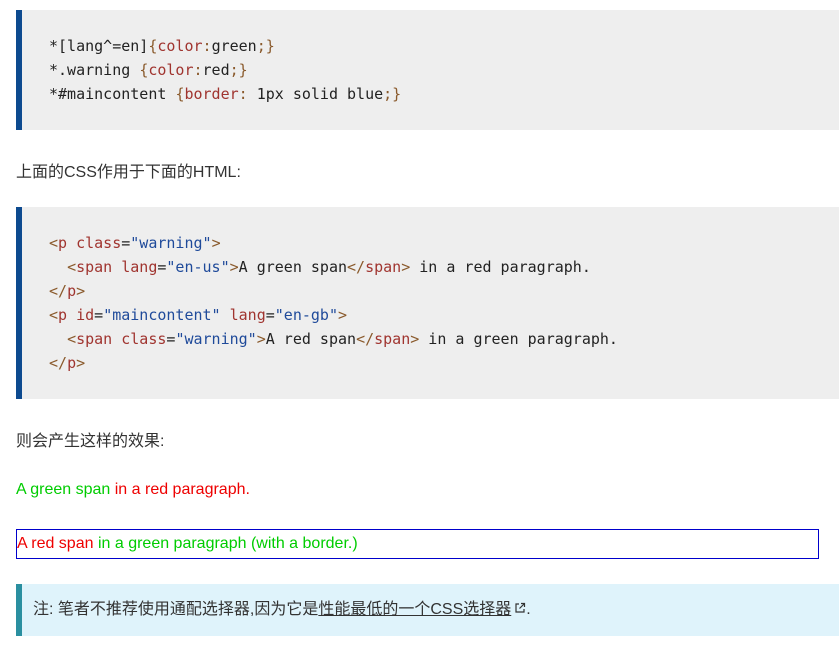  I want to click on css-code-line: *[lang^=en]{color:green;}, so click(444, 46).